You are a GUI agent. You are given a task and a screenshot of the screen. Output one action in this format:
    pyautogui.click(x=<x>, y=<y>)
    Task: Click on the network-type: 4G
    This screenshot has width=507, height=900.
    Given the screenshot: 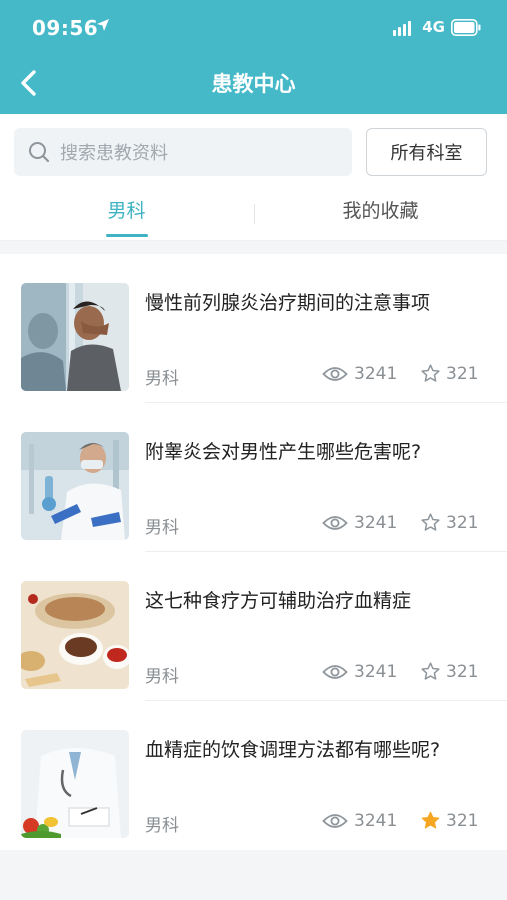 What is the action you would take?
    pyautogui.click(x=433, y=27)
    